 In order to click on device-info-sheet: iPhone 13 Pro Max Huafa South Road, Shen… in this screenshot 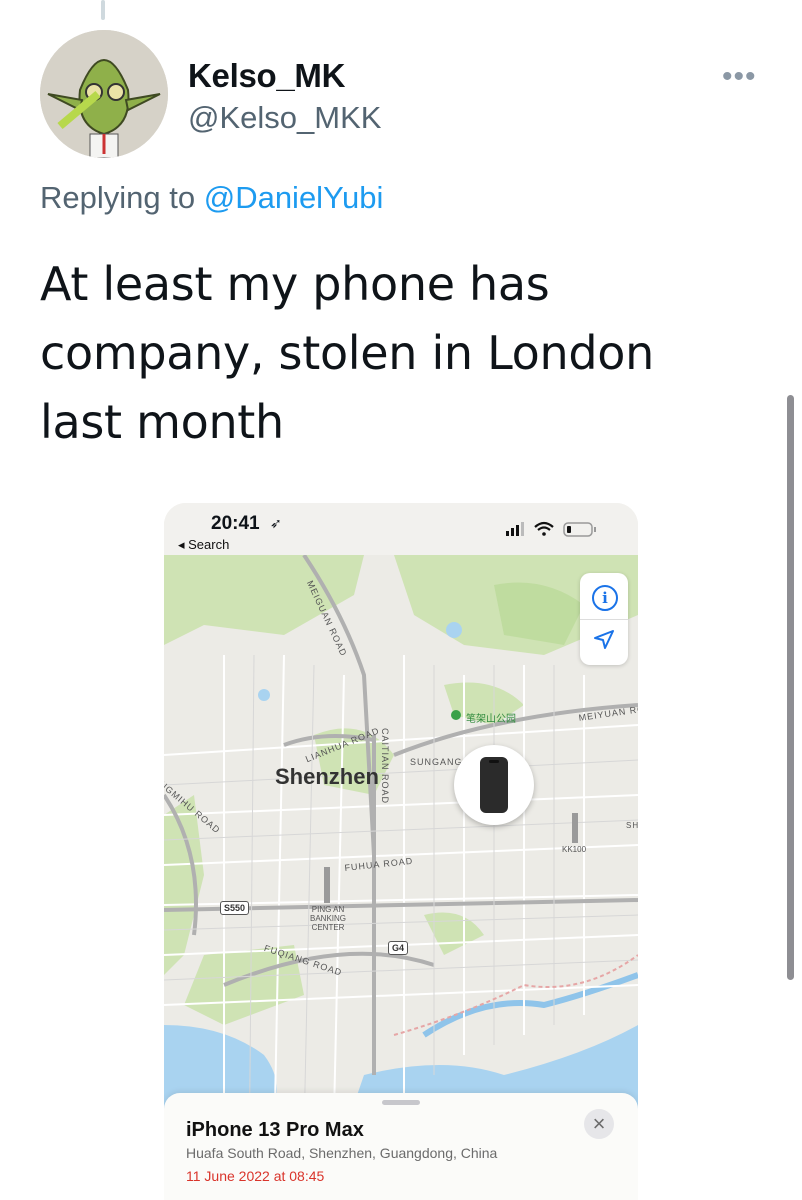, I will do `click(401, 1146)`.